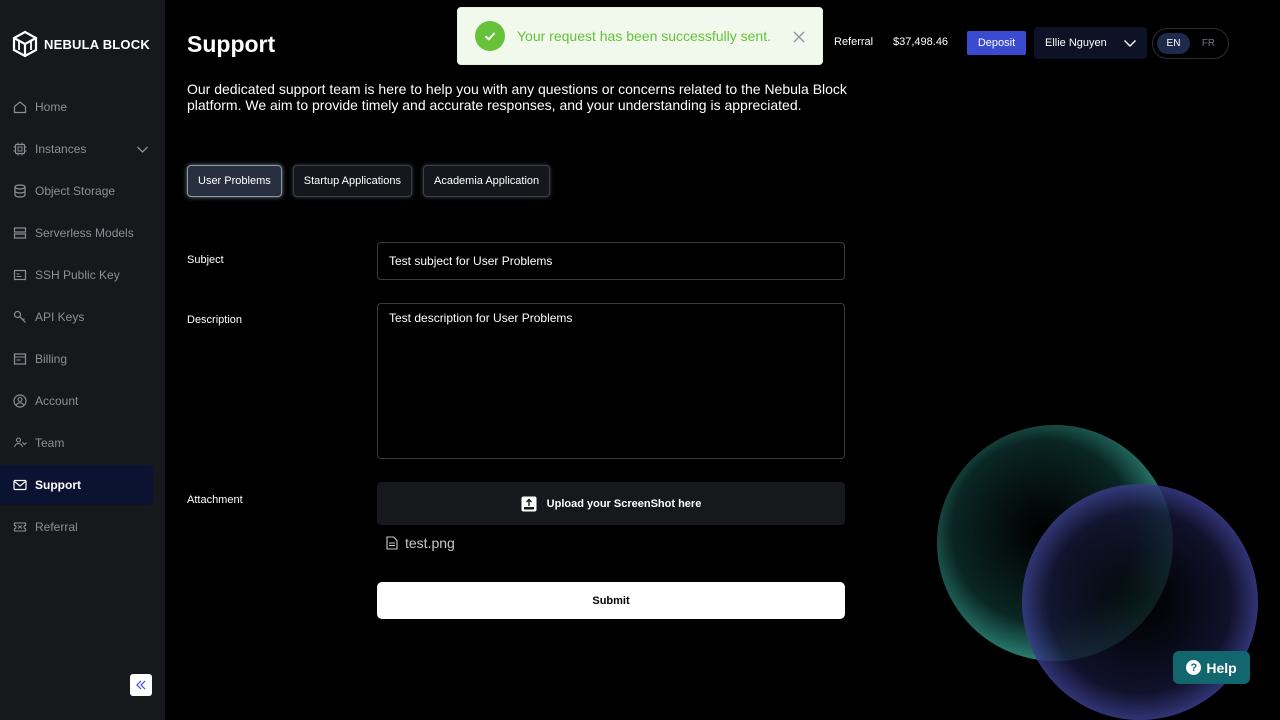 The height and width of the screenshot is (720, 1280). I want to click on description-textarea: Test description for User Problems, so click(611, 381).